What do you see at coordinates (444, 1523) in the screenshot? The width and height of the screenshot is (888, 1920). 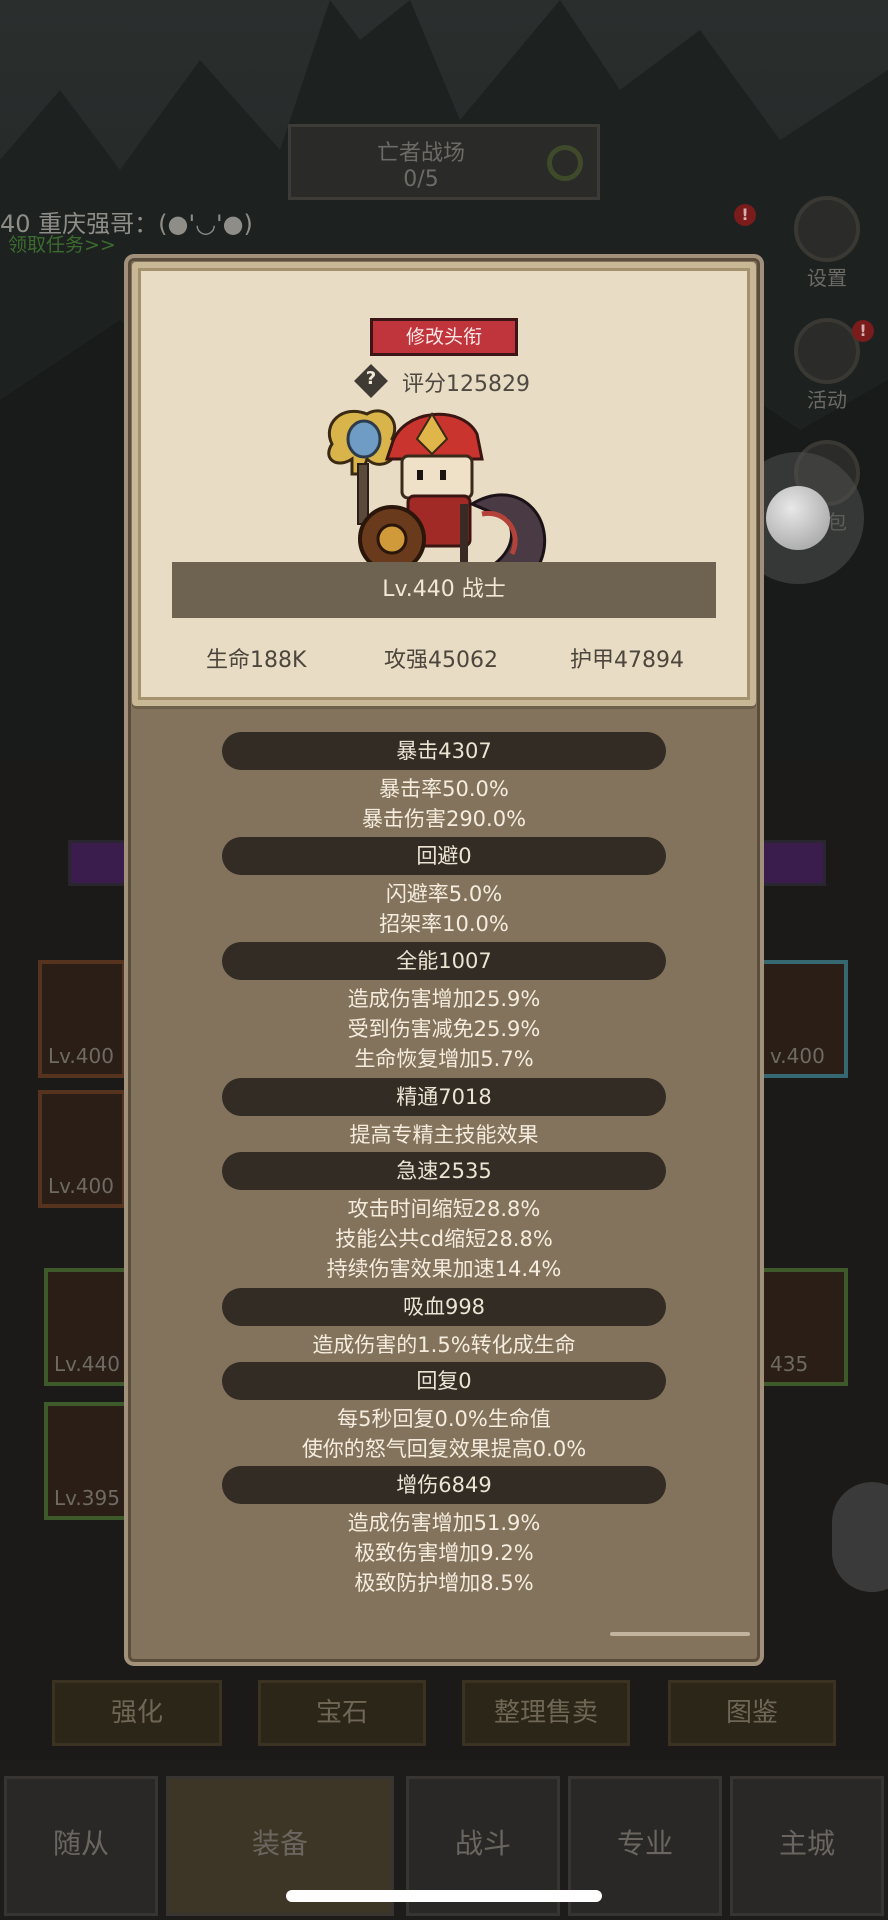 I see `section-line: 造成伤害增加51.9%` at bounding box center [444, 1523].